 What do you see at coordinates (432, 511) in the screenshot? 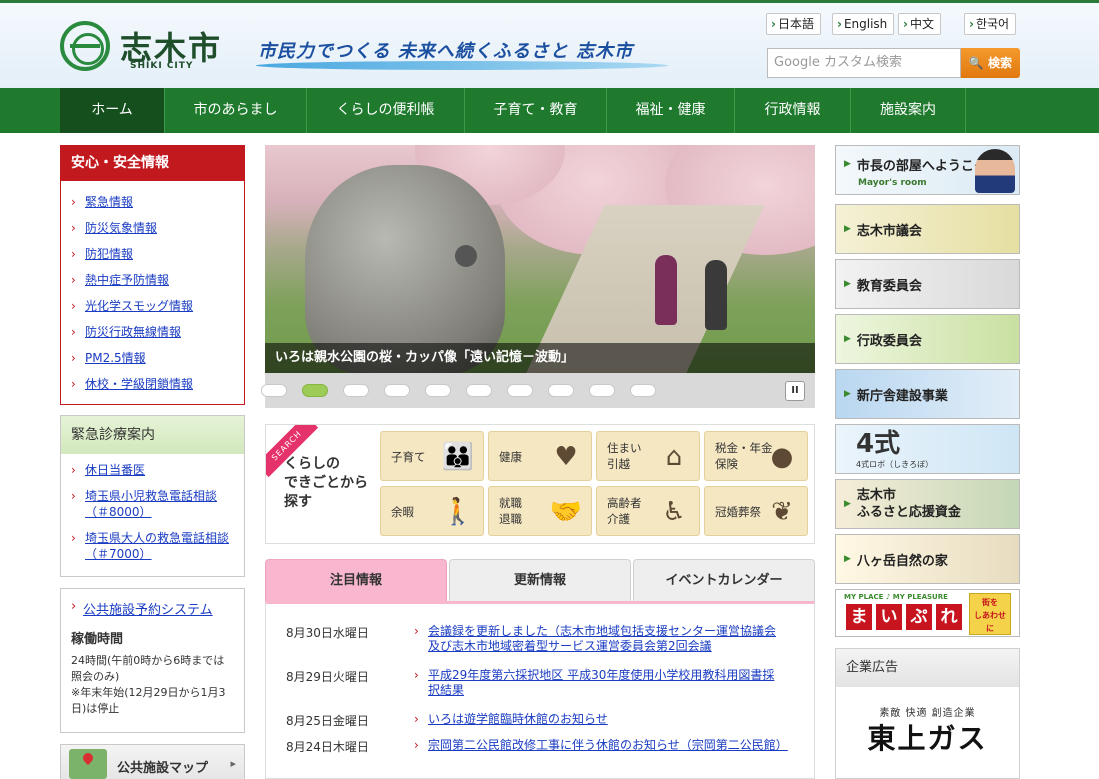
I see `life-leisure-button: 余暇 🚶` at bounding box center [432, 511].